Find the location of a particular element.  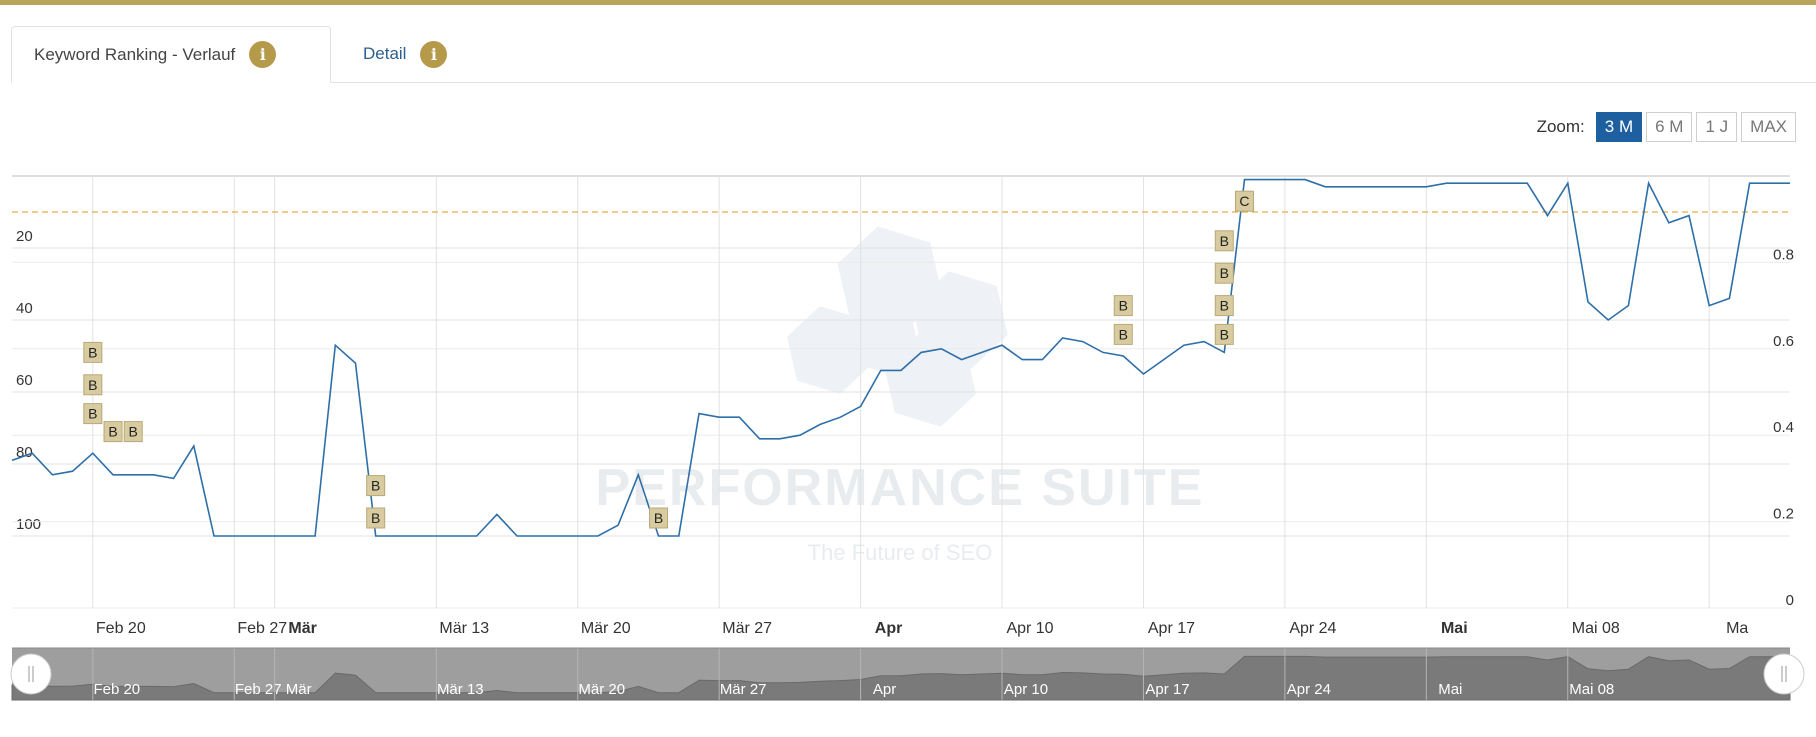

navigator-x-label: Mär 27 is located at coordinates (743, 689).